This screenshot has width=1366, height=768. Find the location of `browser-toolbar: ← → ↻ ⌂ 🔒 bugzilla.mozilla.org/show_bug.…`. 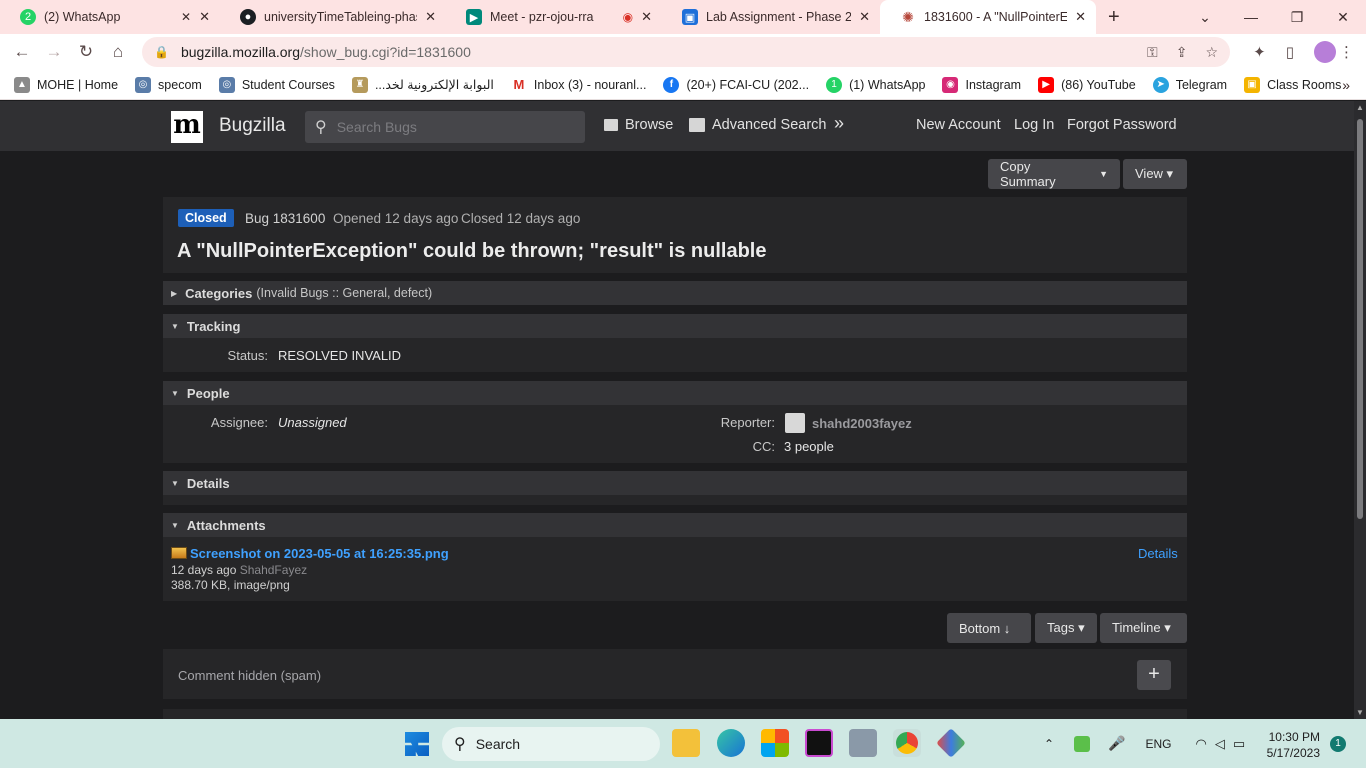

browser-toolbar: ← → ↻ ⌂ 🔒 bugzilla.mozilla.org/show_bug.… is located at coordinates (683, 52).